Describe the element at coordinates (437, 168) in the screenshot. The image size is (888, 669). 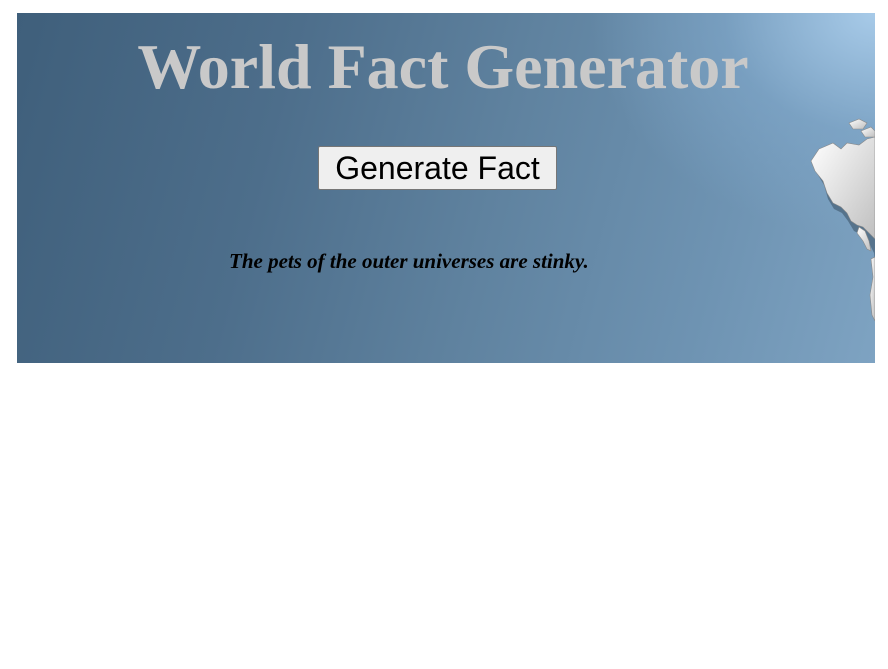
I see `generate-fact-button: Generate Fact` at that location.